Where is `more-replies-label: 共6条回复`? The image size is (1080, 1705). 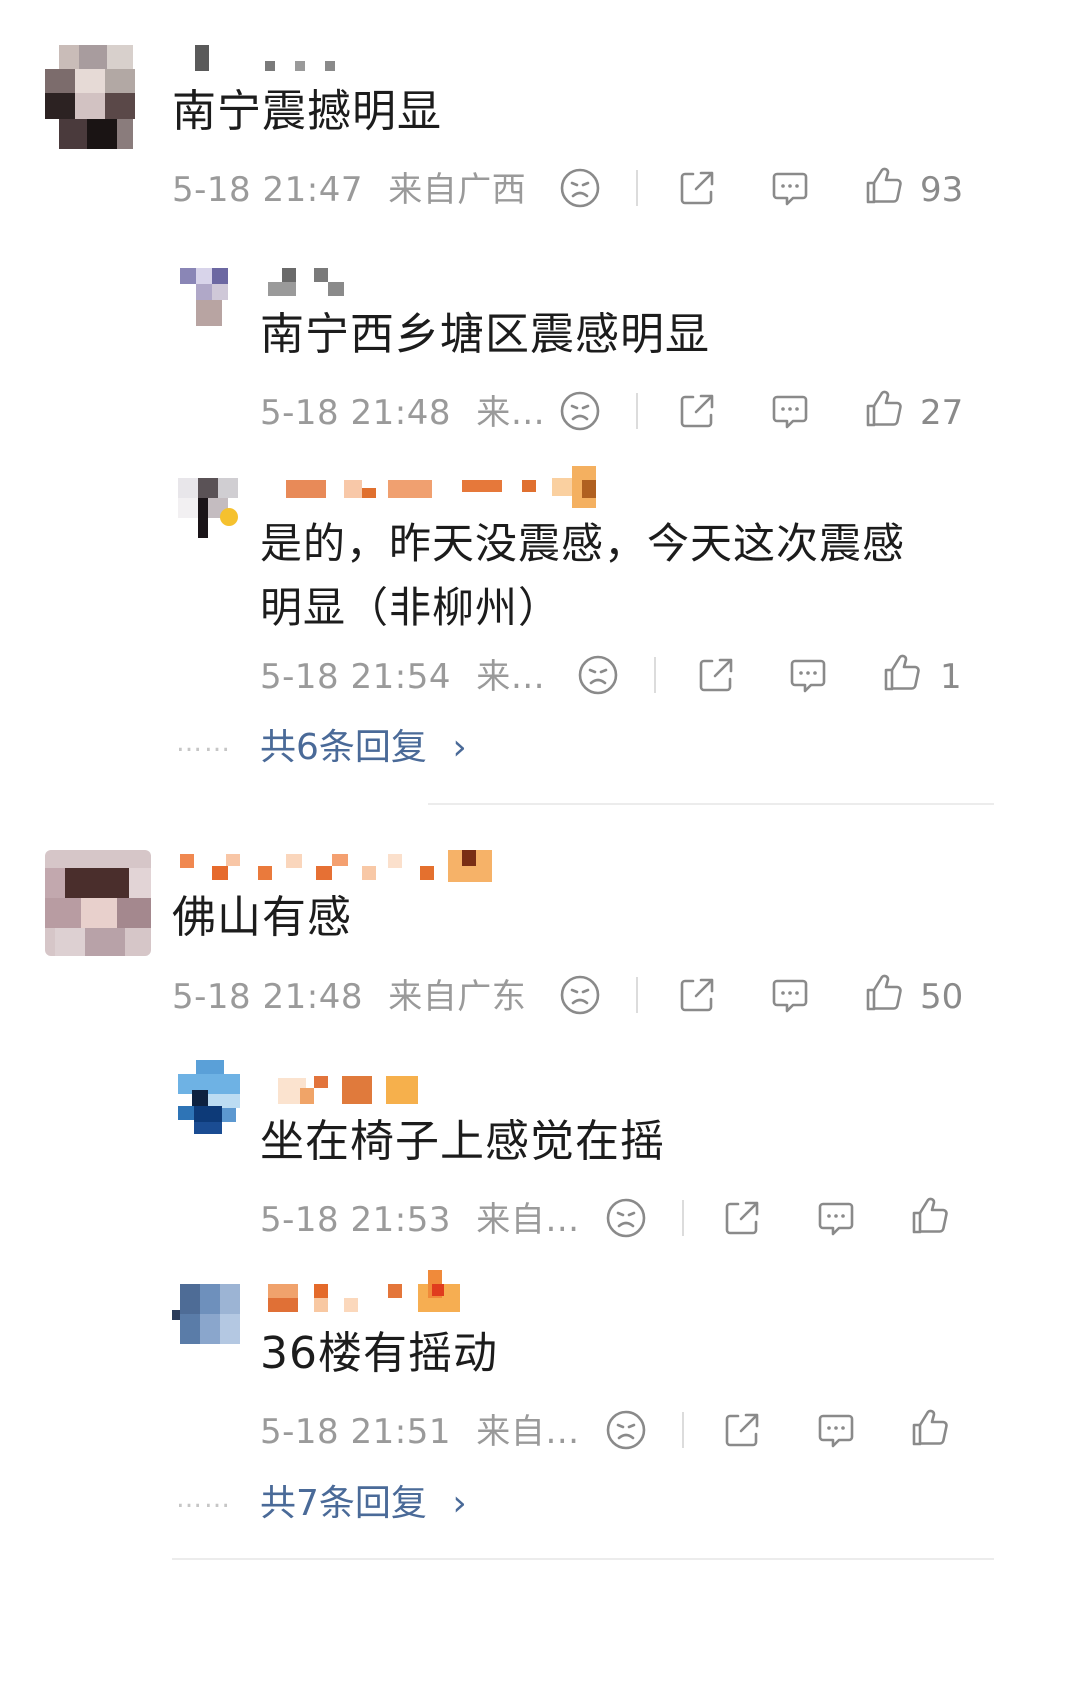 more-replies-label: 共6条回复 is located at coordinates (343, 747).